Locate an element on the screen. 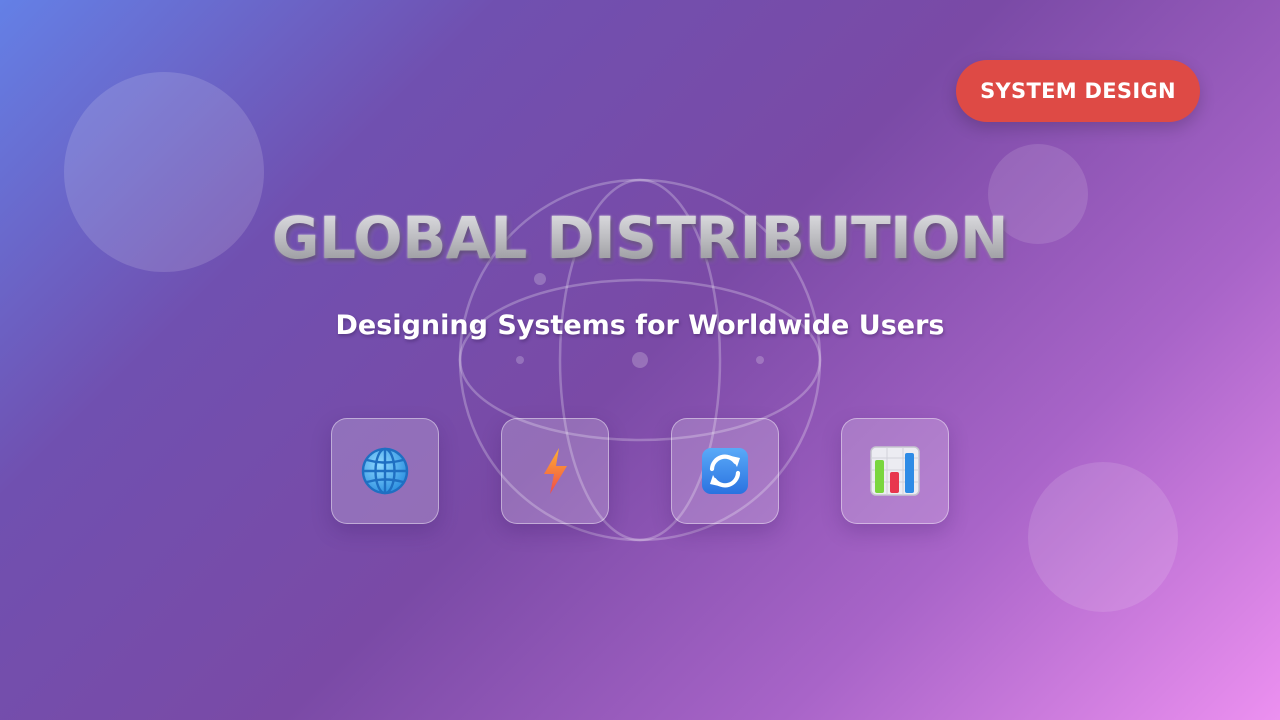 The image size is (1280, 720). bar-chart-tile is located at coordinates (895, 471).